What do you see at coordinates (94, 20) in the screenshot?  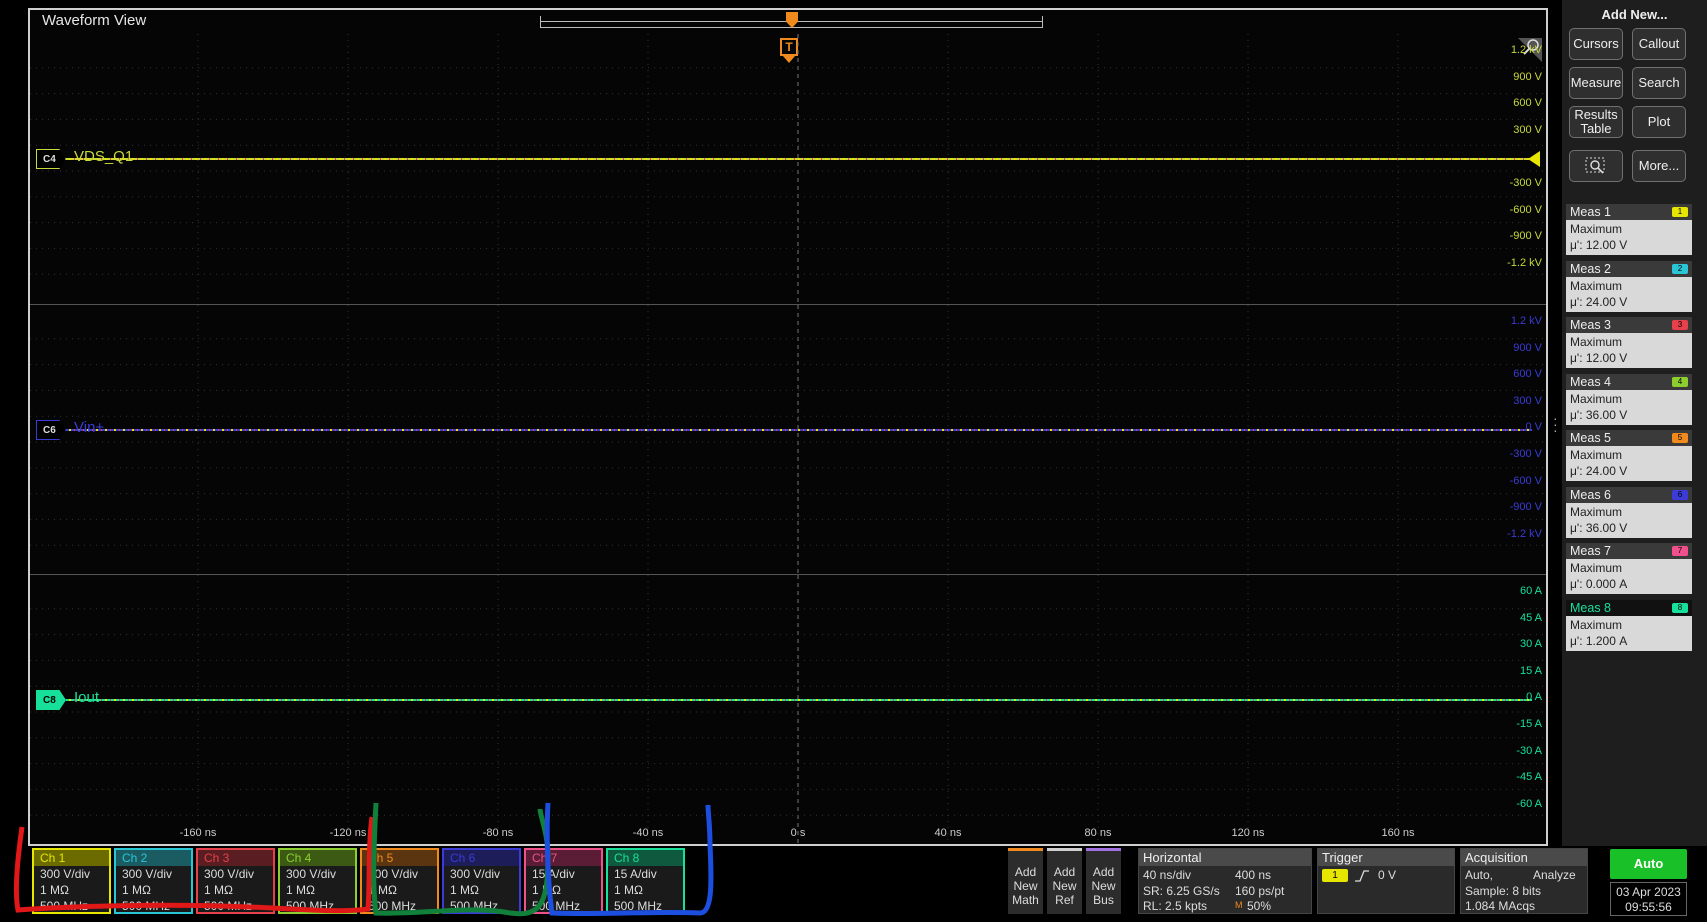 I see `waveform-view-title: Waveform View` at bounding box center [94, 20].